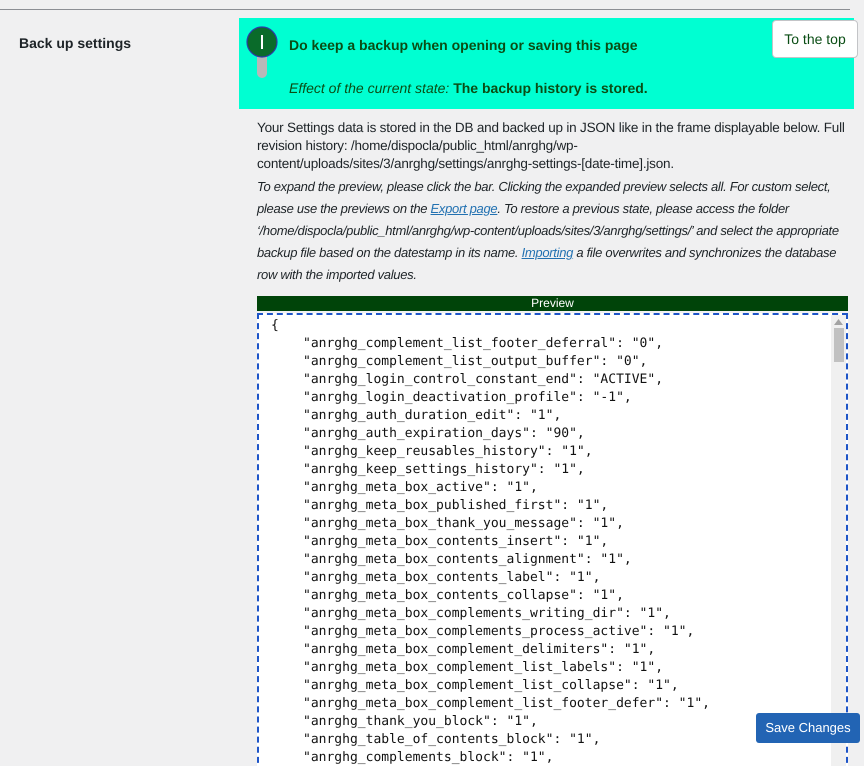 The image size is (864, 766). What do you see at coordinates (808, 728) in the screenshot?
I see `save-changes-button: Save Changes` at bounding box center [808, 728].